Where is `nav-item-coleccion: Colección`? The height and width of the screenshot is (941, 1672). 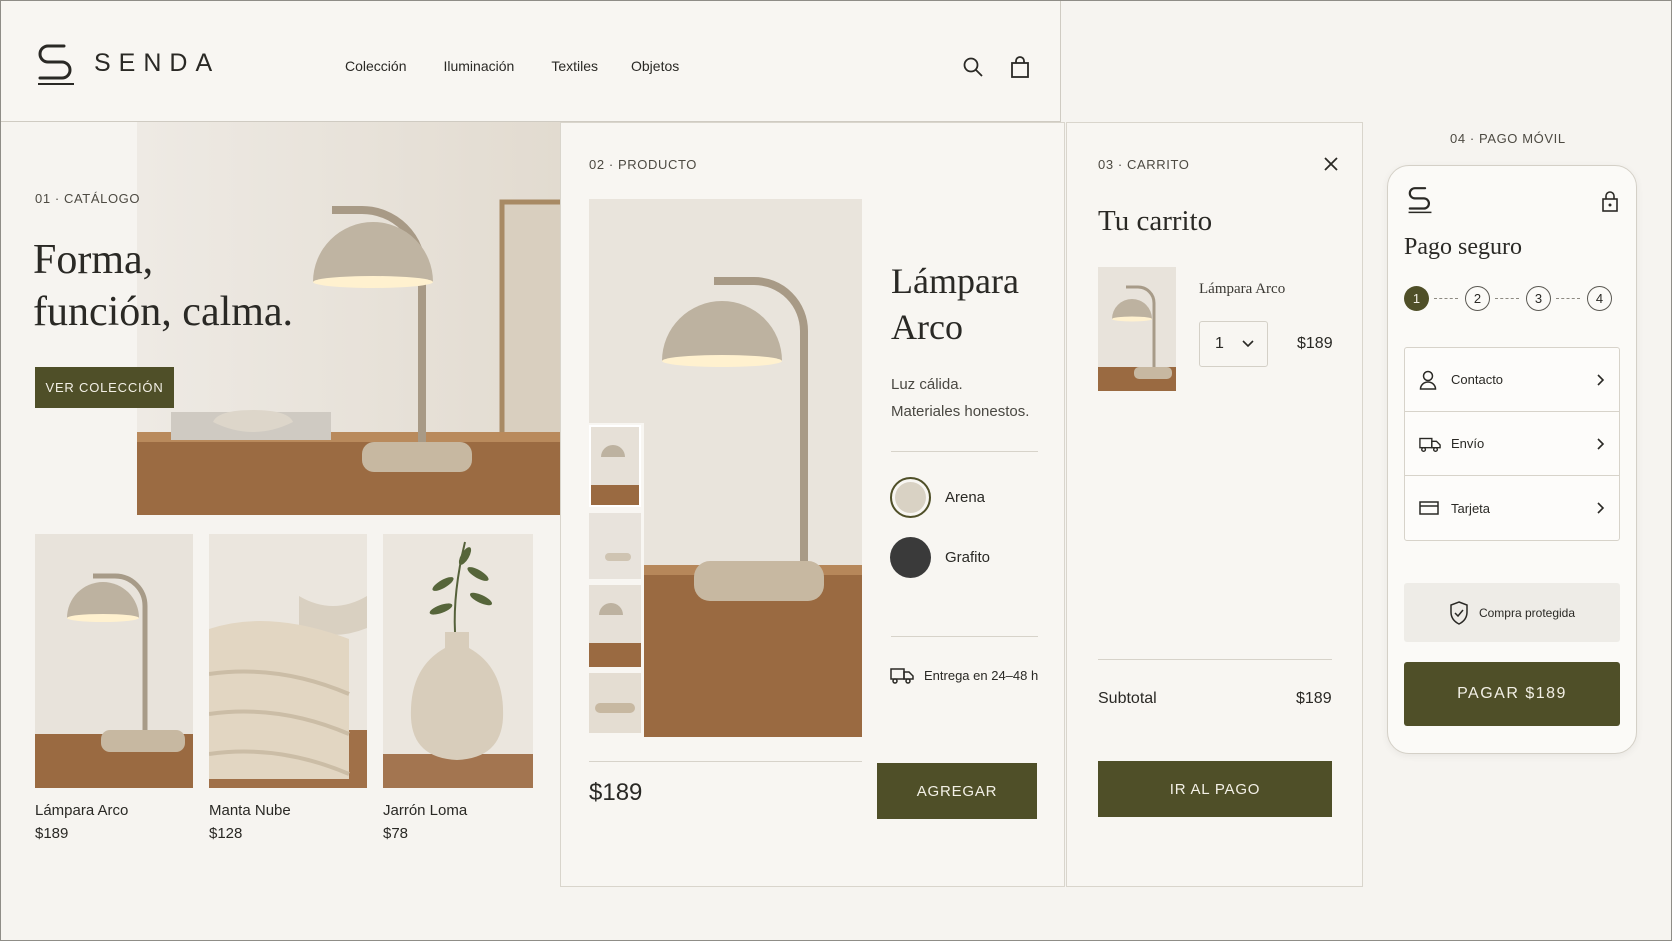 nav-item-coleccion: Colección is located at coordinates (375, 66).